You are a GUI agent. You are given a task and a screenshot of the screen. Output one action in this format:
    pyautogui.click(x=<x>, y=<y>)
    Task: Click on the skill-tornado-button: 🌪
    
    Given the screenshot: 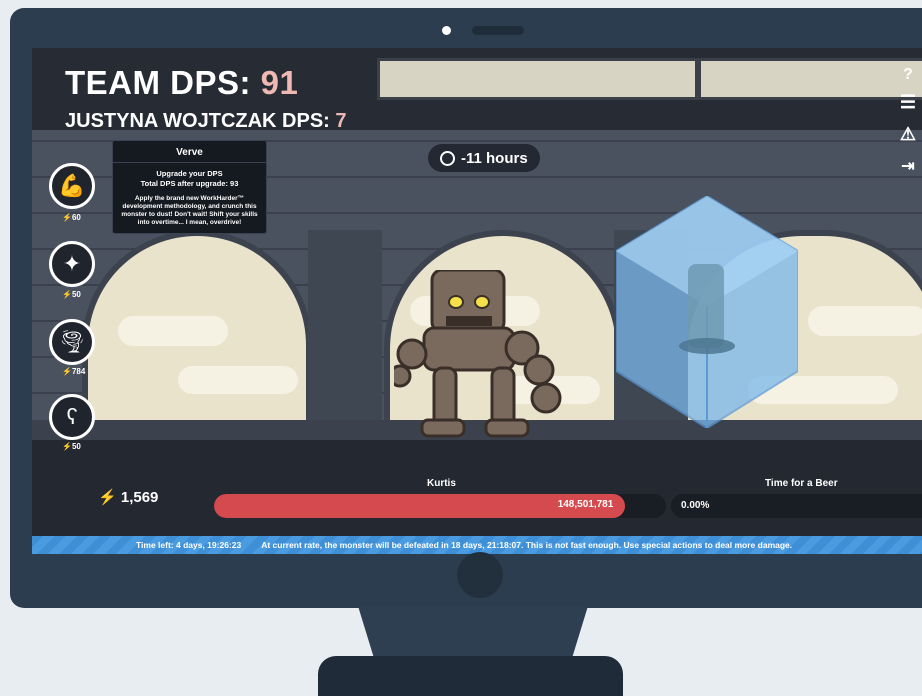 What is the action you would take?
    pyautogui.click(x=72, y=342)
    